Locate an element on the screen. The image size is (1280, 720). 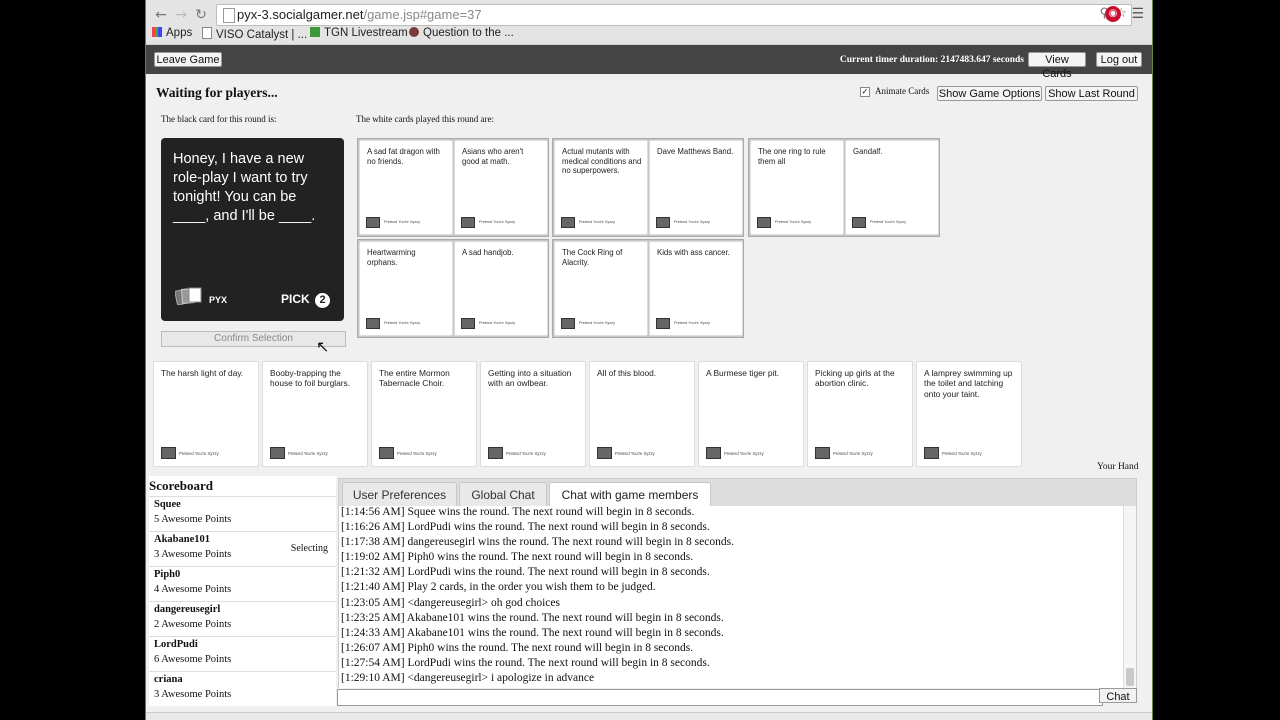
black-card-heading: The black card for this round is: is located at coordinates (219, 119).